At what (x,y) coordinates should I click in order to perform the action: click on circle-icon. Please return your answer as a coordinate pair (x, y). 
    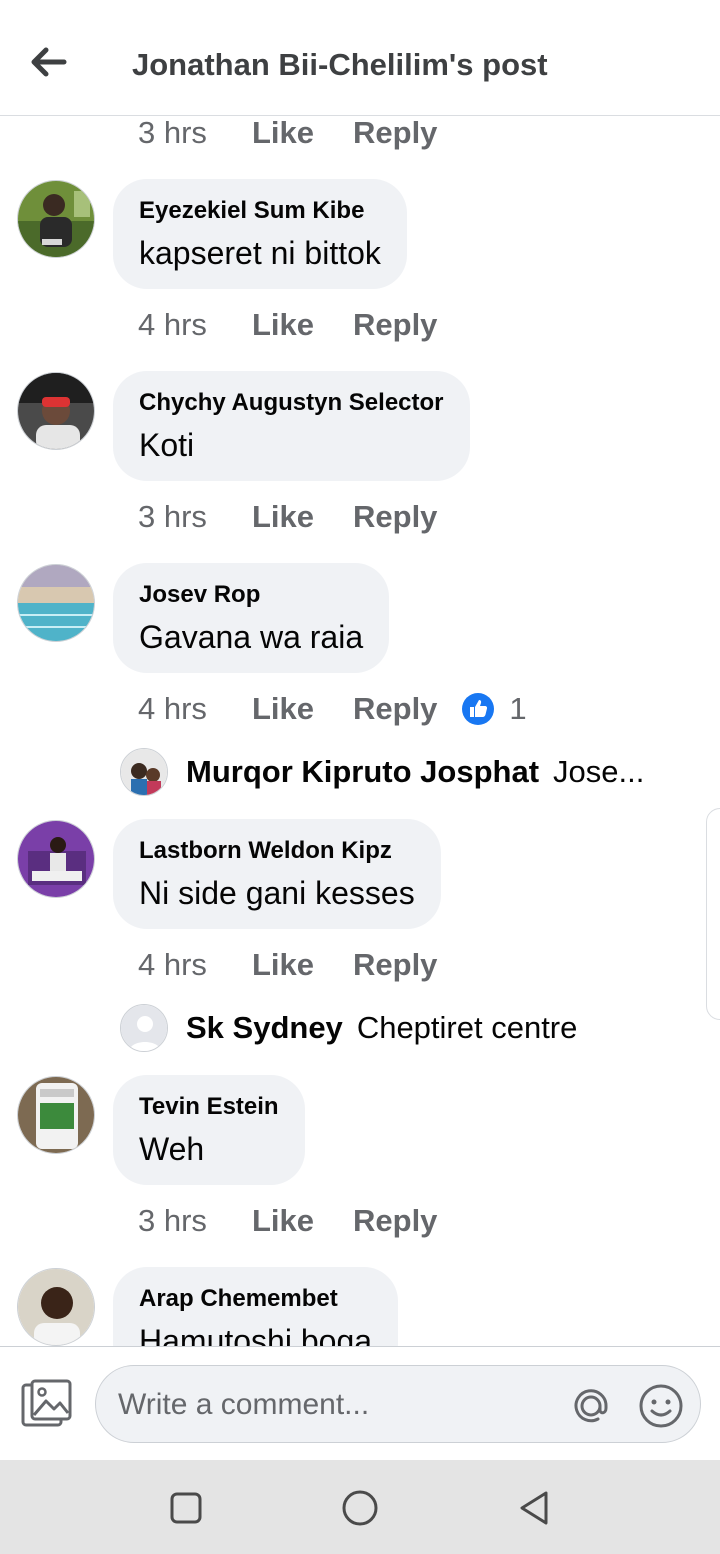
    Looking at the image, I should click on (360, 1508).